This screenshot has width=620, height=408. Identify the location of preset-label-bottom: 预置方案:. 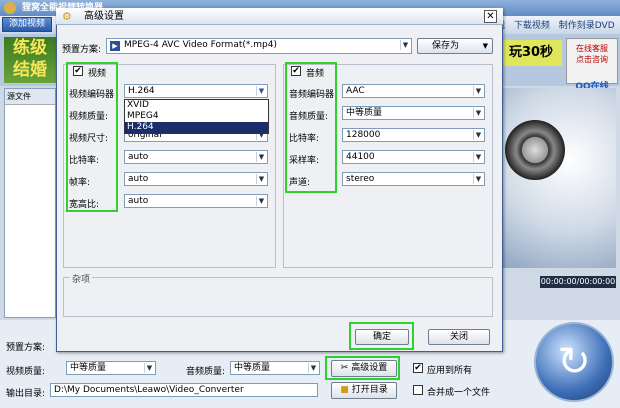
(26, 348).